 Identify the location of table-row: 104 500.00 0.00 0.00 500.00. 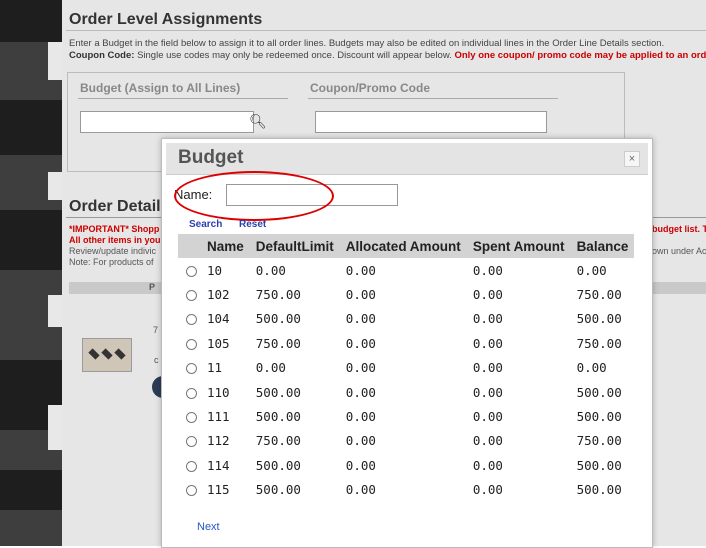
(406, 319).